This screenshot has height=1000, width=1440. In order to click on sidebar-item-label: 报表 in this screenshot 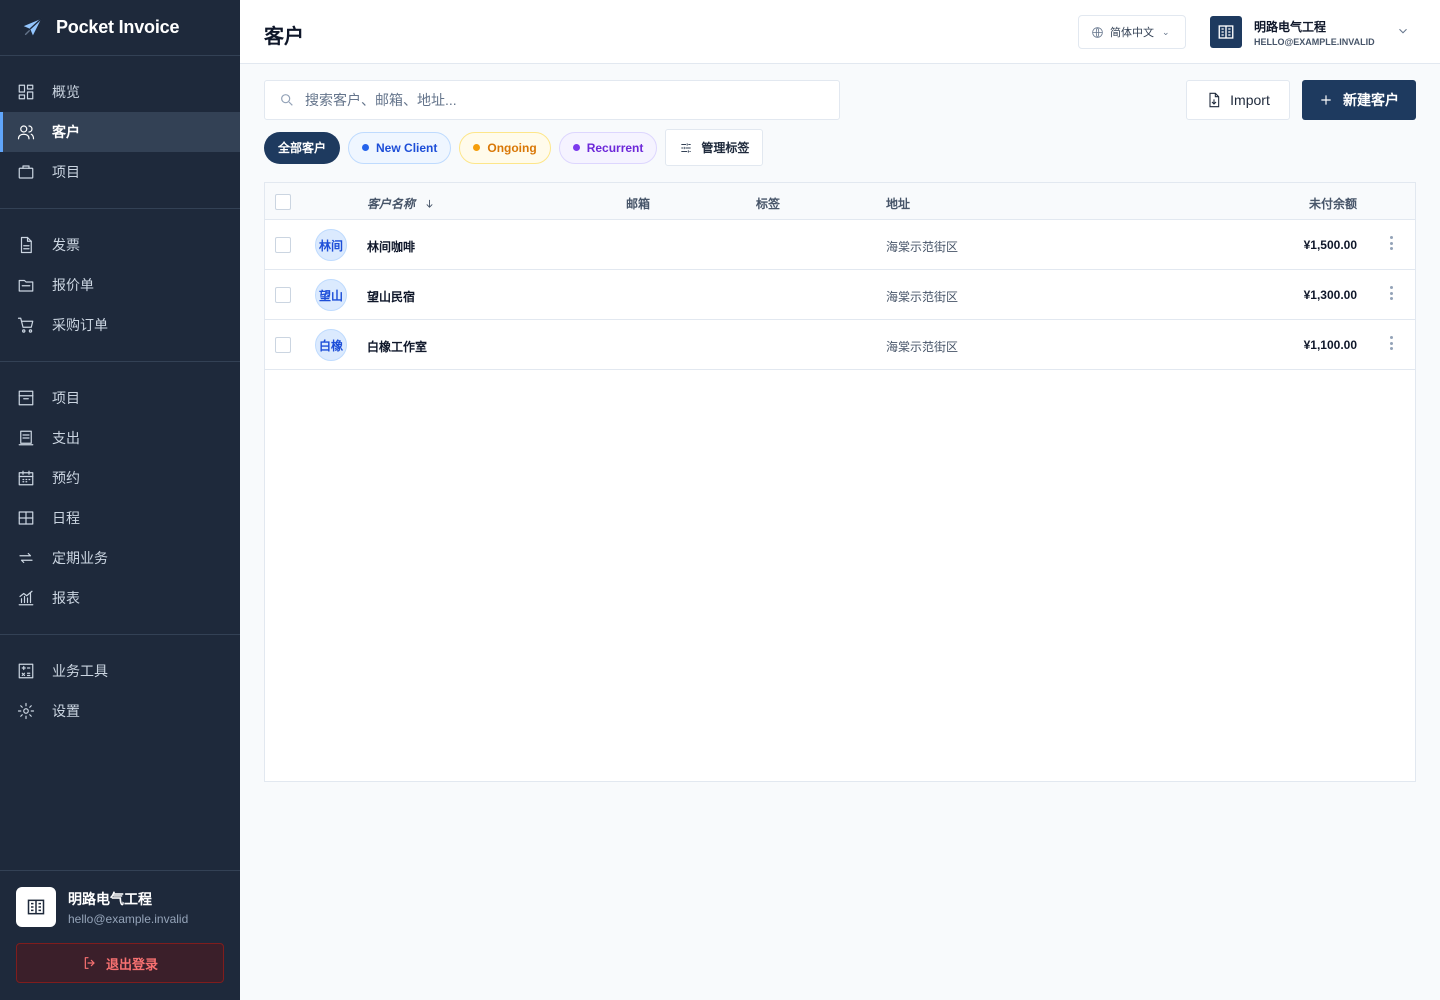, I will do `click(66, 598)`.